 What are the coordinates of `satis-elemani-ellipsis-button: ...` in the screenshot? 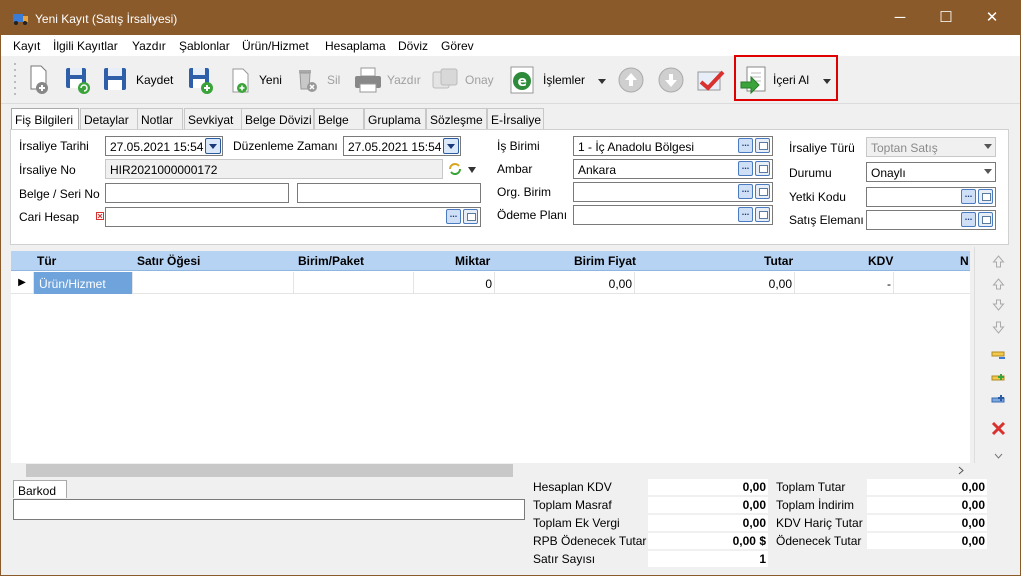 It's located at (968, 219).